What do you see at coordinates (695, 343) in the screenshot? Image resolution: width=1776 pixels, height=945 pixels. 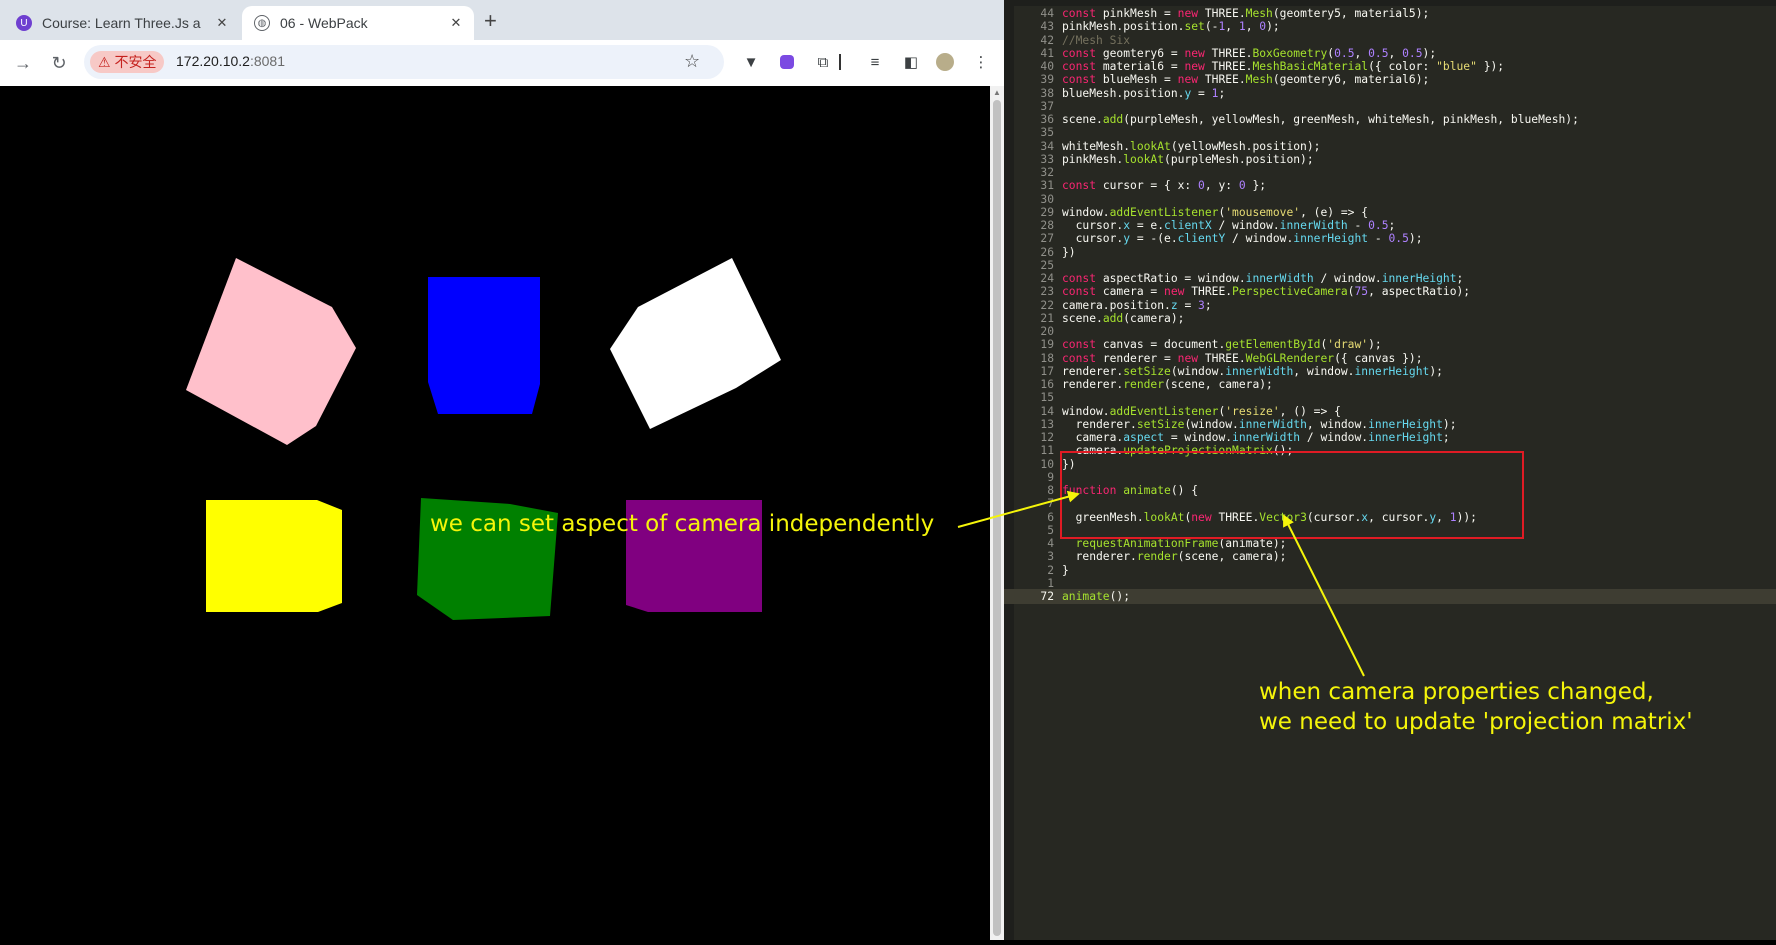 I see `white-mesh` at bounding box center [695, 343].